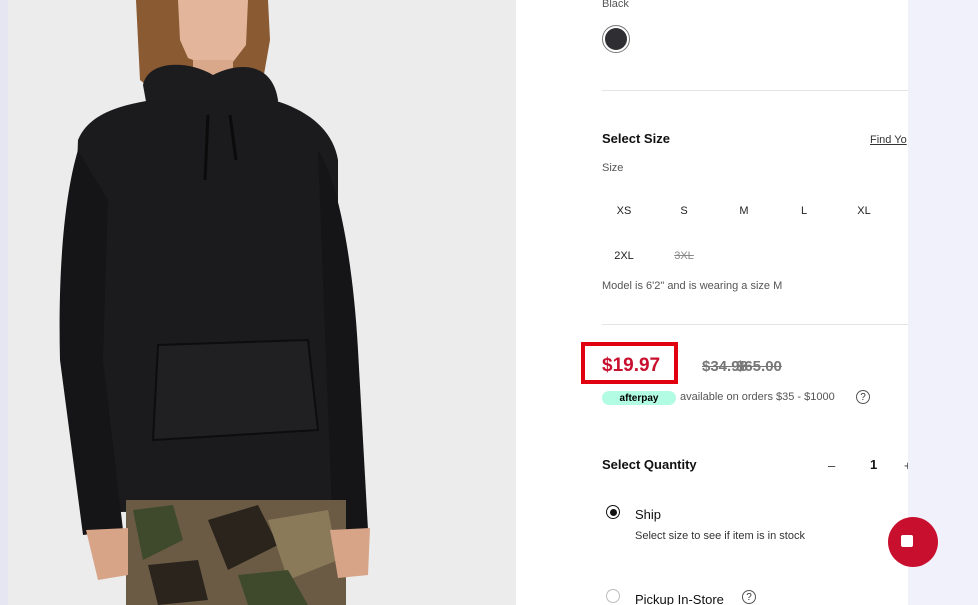 The height and width of the screenshot is (605, 978). What do you see at coordinates (864, 211) in the screenshot?
I see `size-option-xl: XL` at bounding box center [864, 211].